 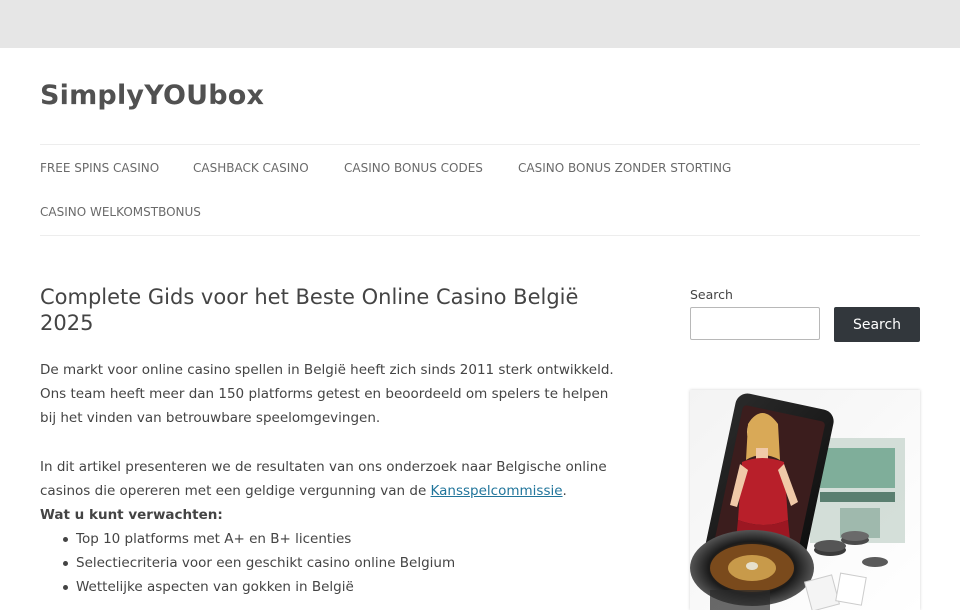 What do you see at coordinates (215, 587) in the screenshot?
I see `list-item-text: Wettelijke aspecten van gokken in België` at bounding box center [215, 587].